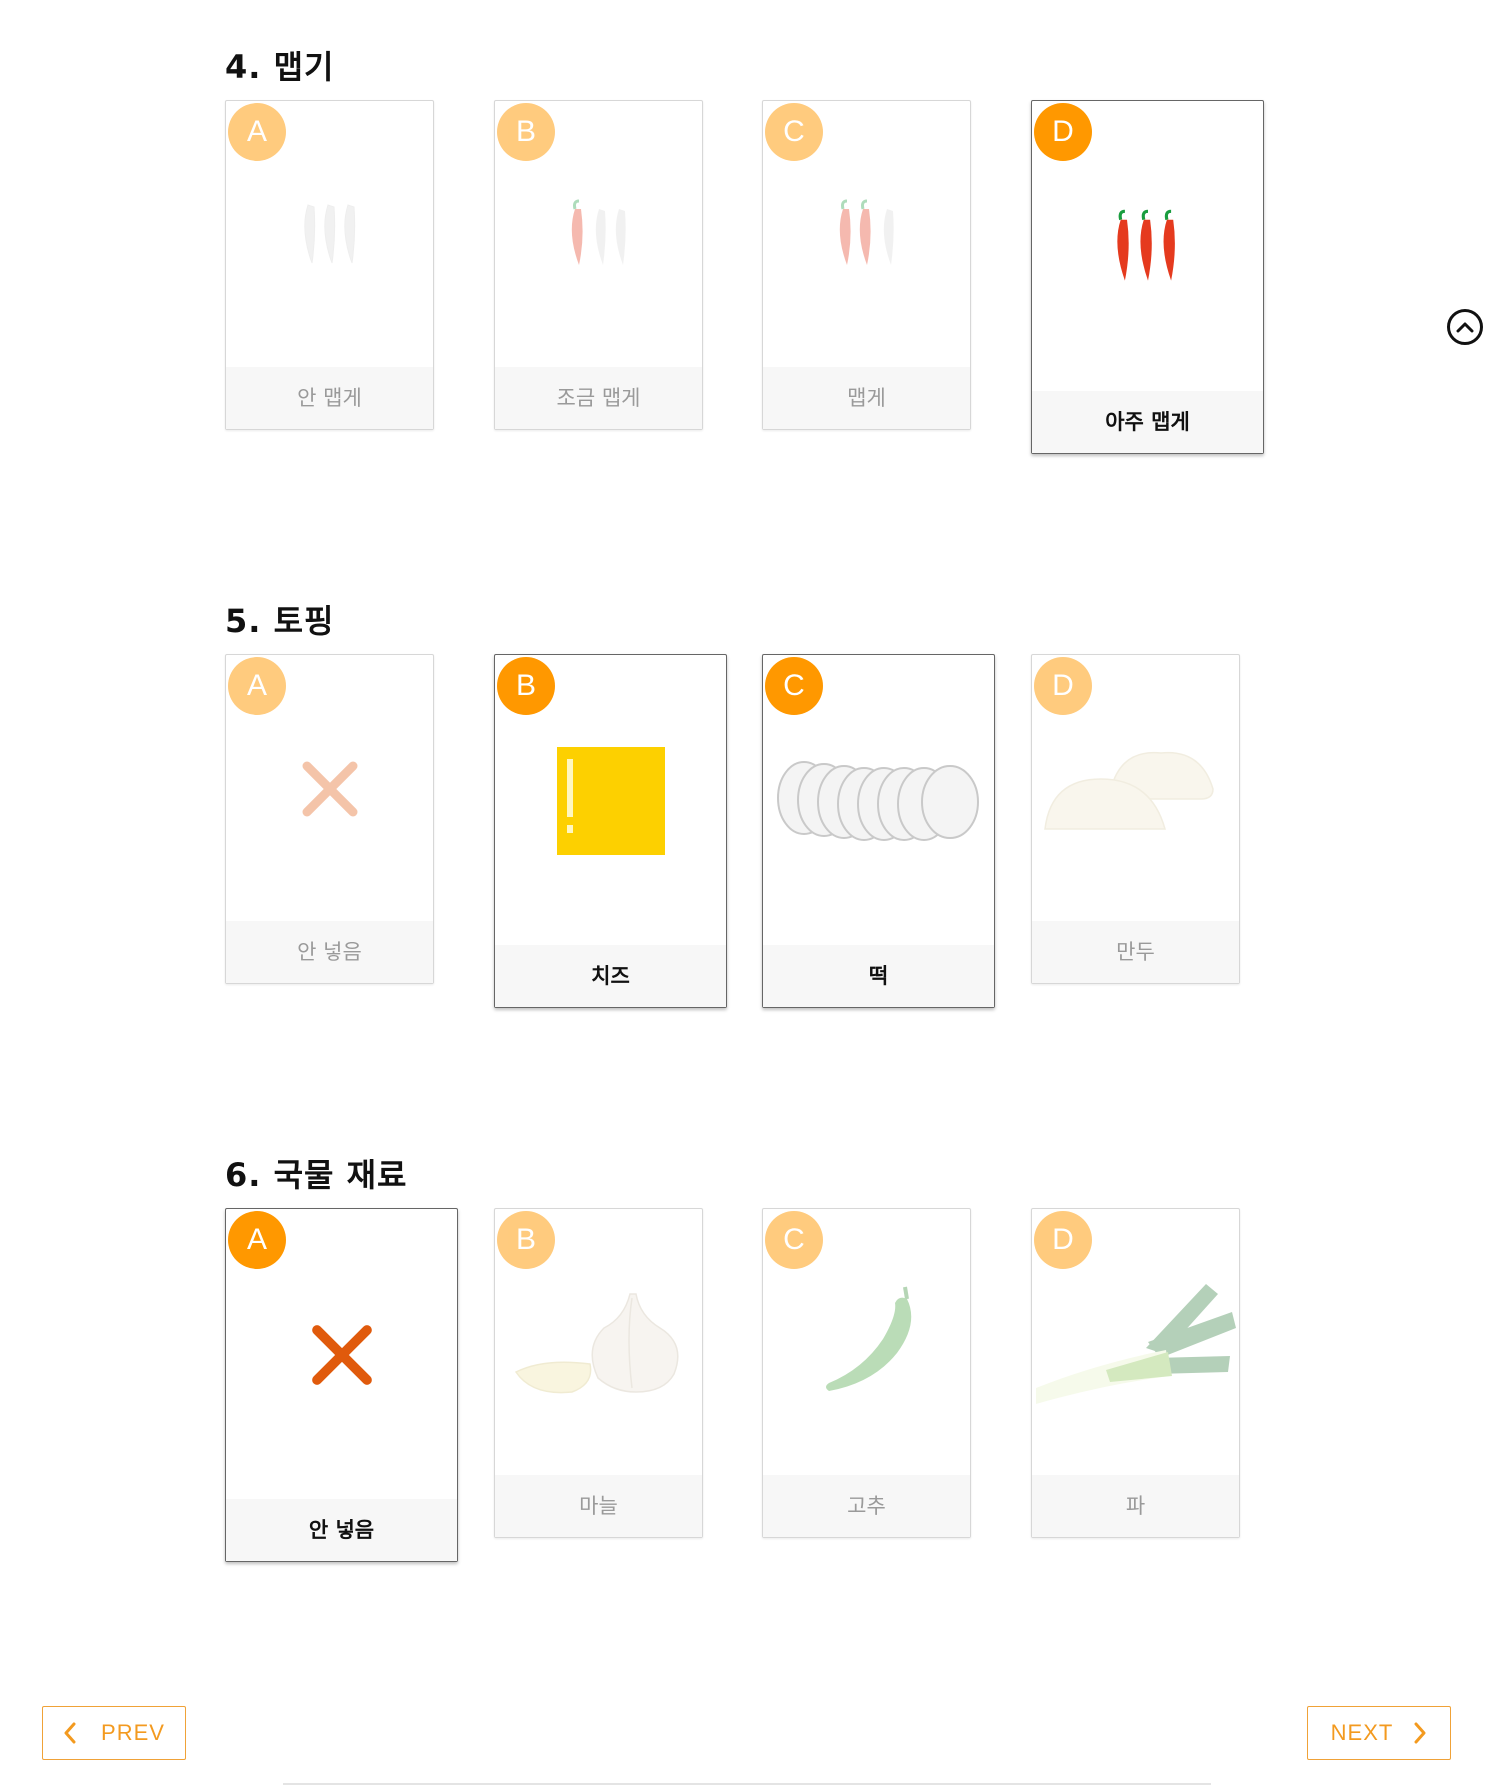 The height and width of the screenshot is (1785, 1506). Describe the element at coordinates (316, 1175) in the screenshot. I see `section-title: 6. 국물 재료` at that location.